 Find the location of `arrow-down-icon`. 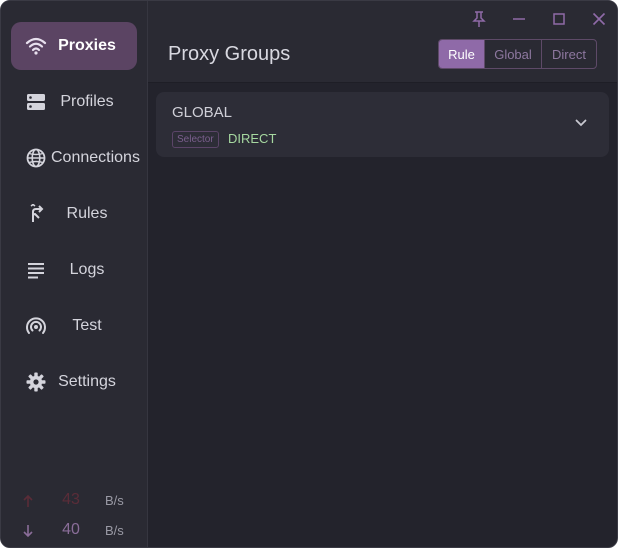

arrow-down-icon is located at coordinates (28, 531).